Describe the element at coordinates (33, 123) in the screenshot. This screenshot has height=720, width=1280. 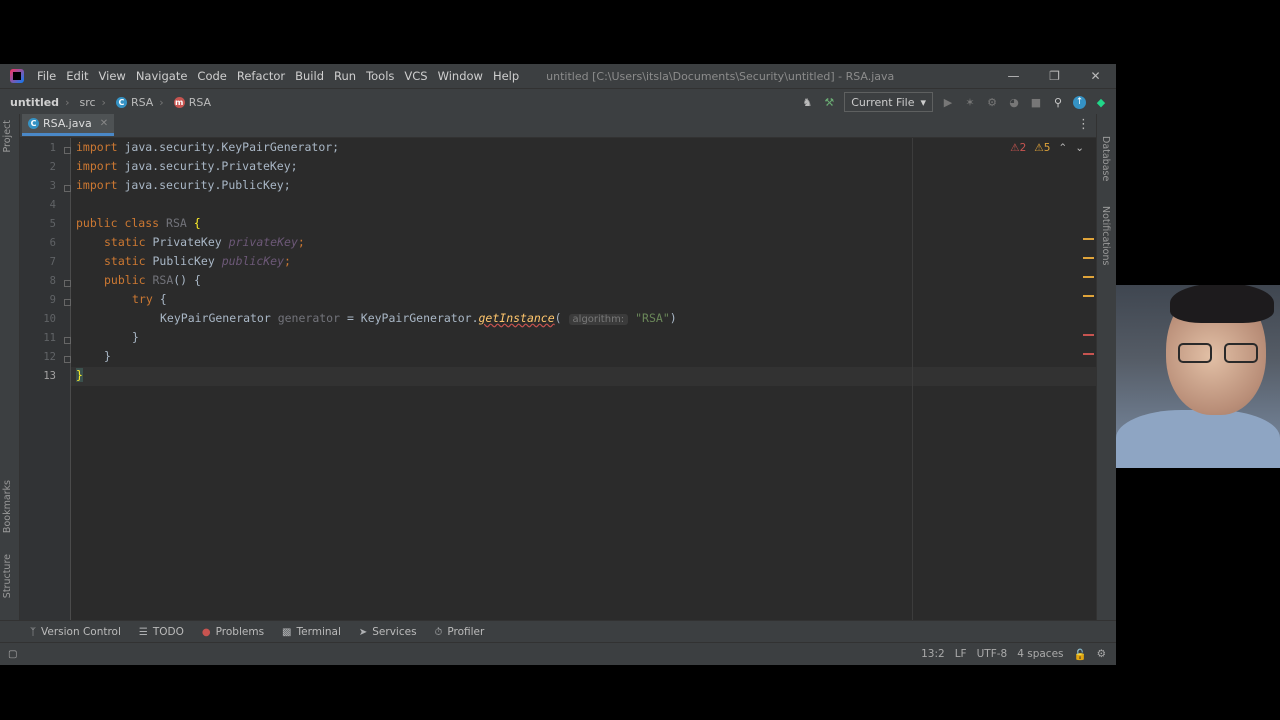
I see `class-icon: C` at that location.